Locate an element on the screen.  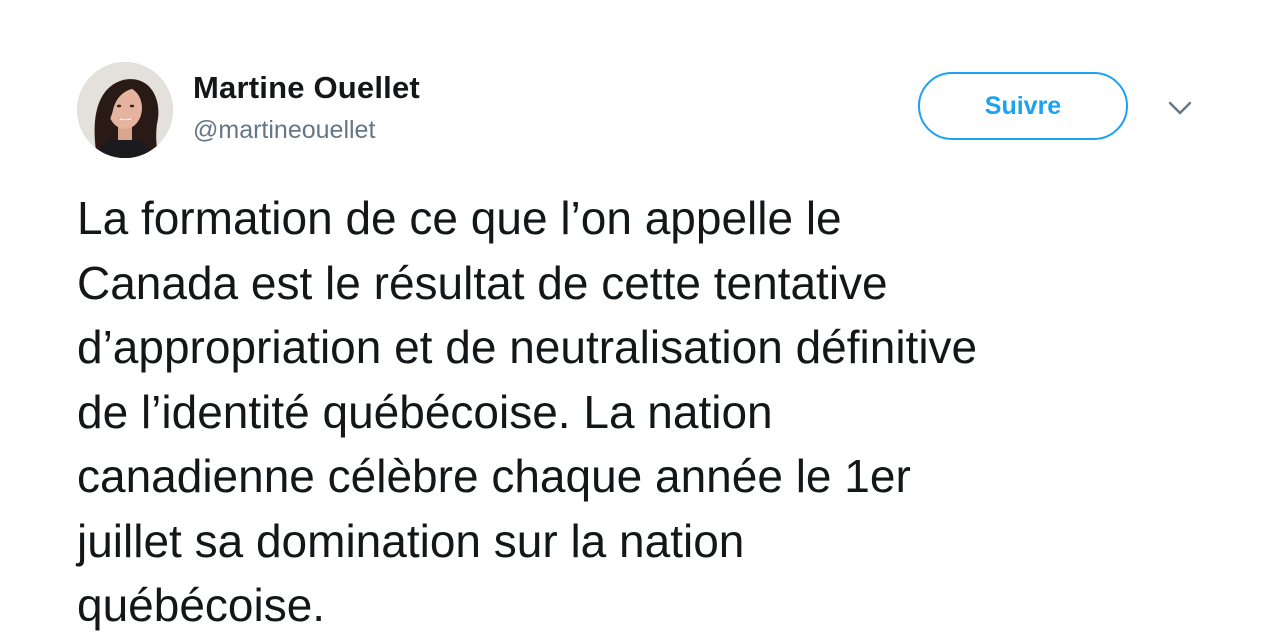
avatar is located at coordinates (125, 110).